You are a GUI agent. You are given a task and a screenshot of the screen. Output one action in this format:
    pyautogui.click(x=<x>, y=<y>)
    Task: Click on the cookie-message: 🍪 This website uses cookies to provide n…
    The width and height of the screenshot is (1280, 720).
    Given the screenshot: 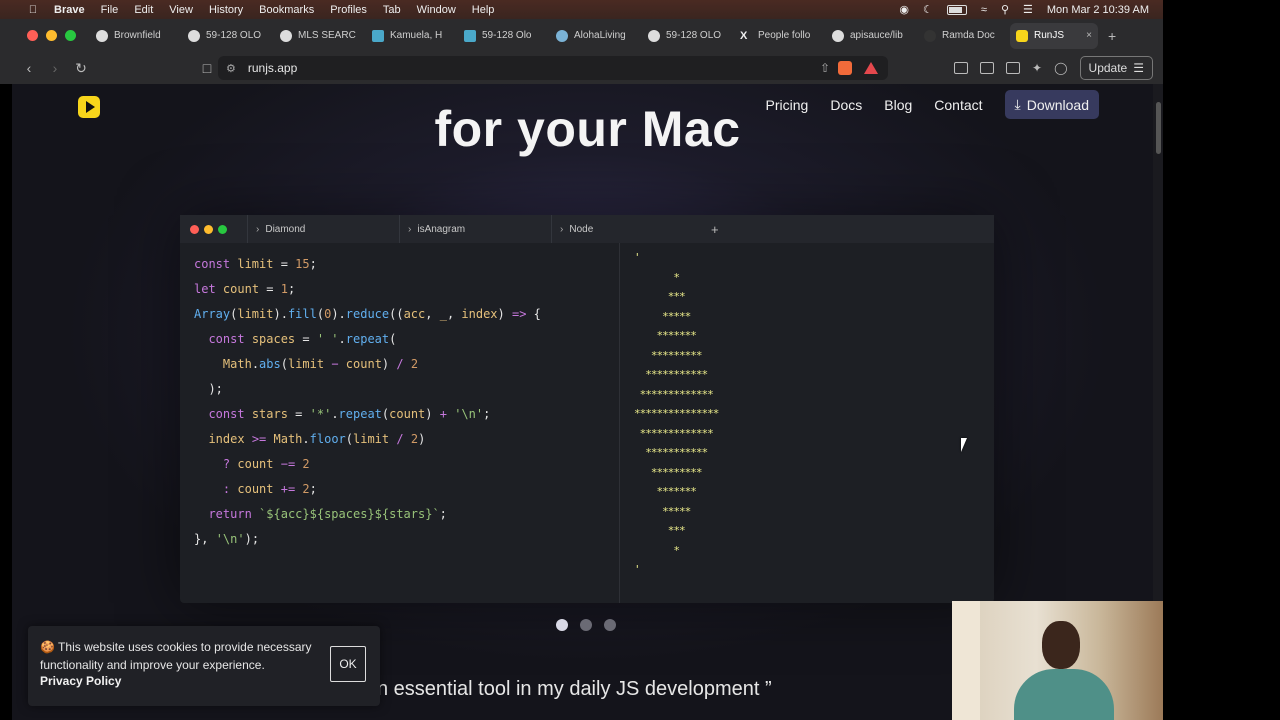 What is the action you would take?
    pyautogui.click(x=176, y=656)
    